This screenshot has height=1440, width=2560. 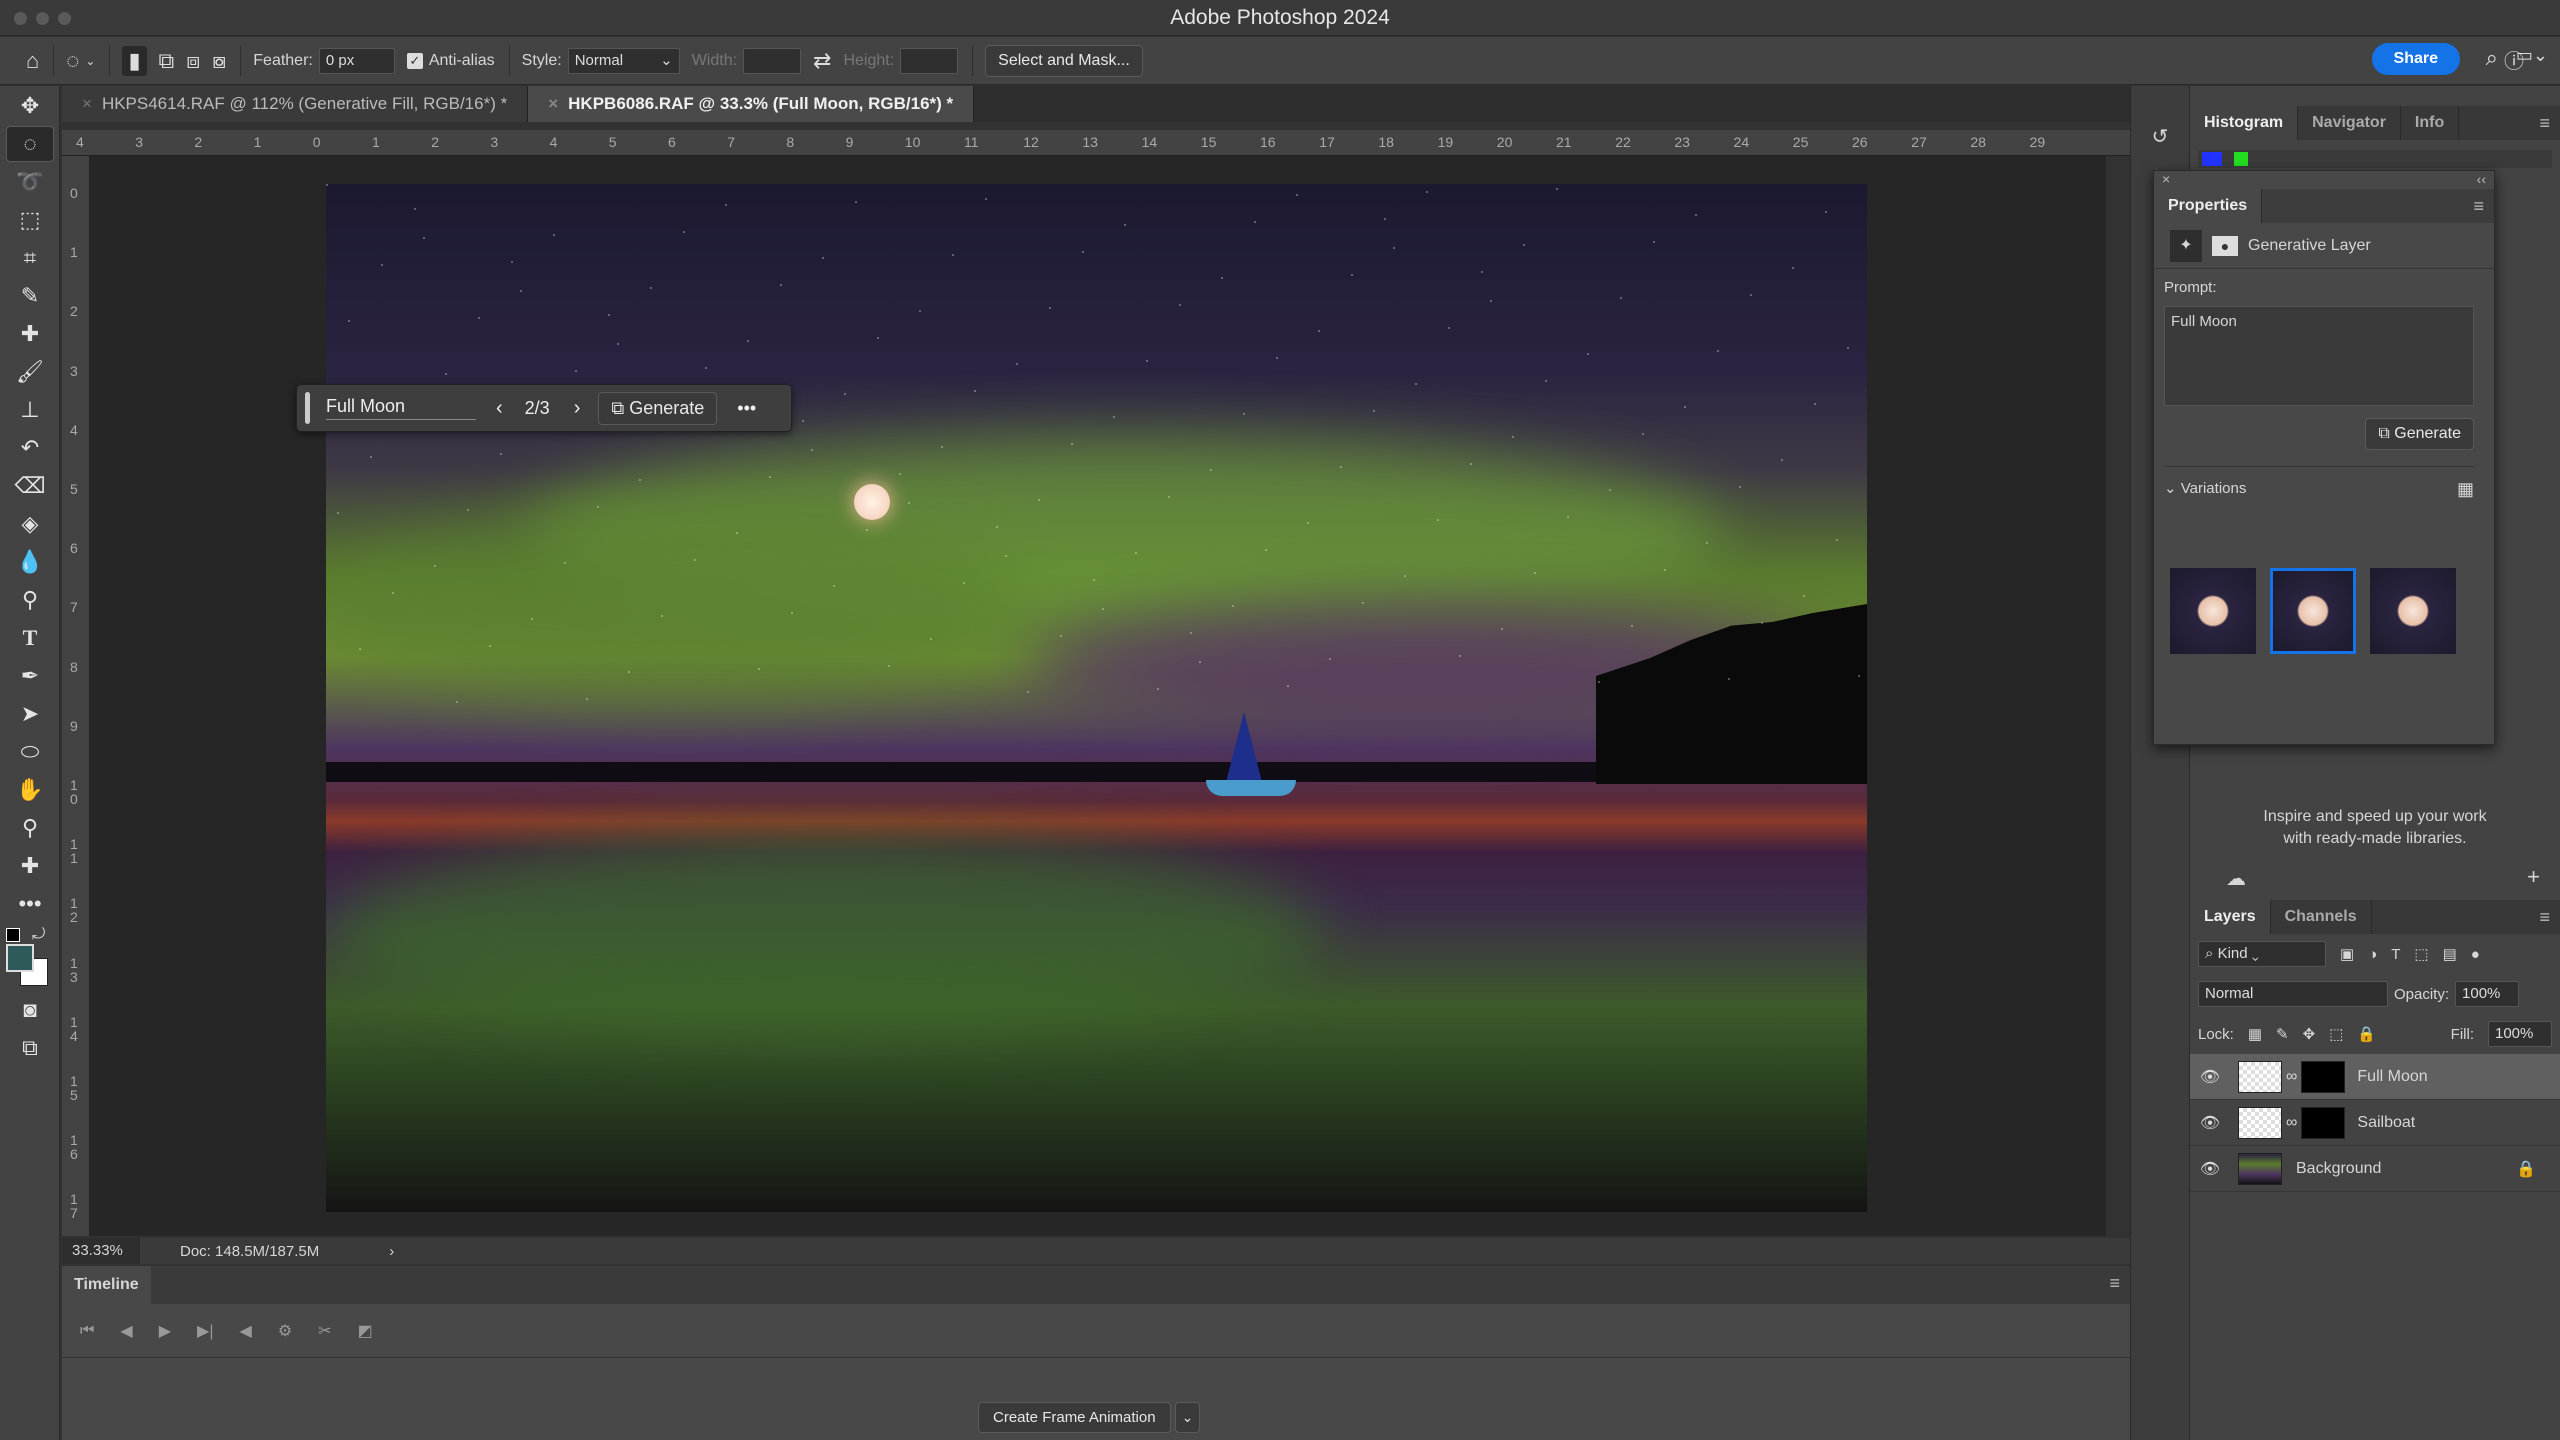 What do you see at coordinates (2293, 994) in the screenshot?
I see `blend-mode-select: Normal` at bounding box center [2293, 994].